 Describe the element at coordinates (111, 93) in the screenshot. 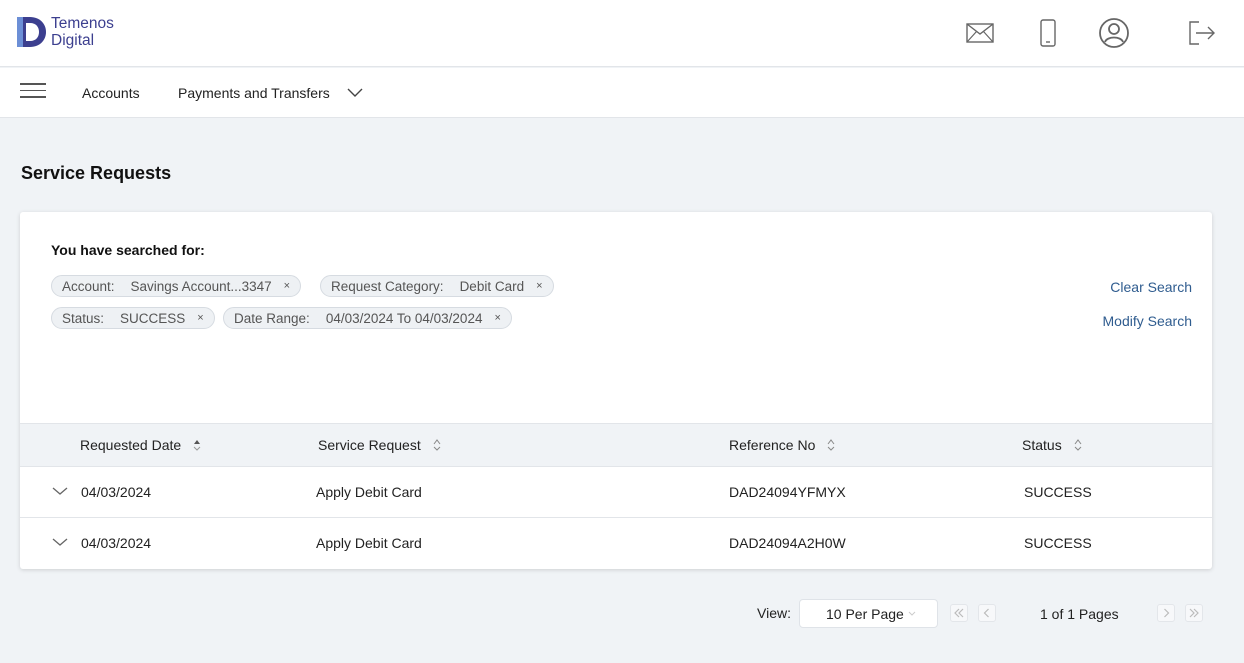

I see `nav-item-accounts: Accounts` at that location.